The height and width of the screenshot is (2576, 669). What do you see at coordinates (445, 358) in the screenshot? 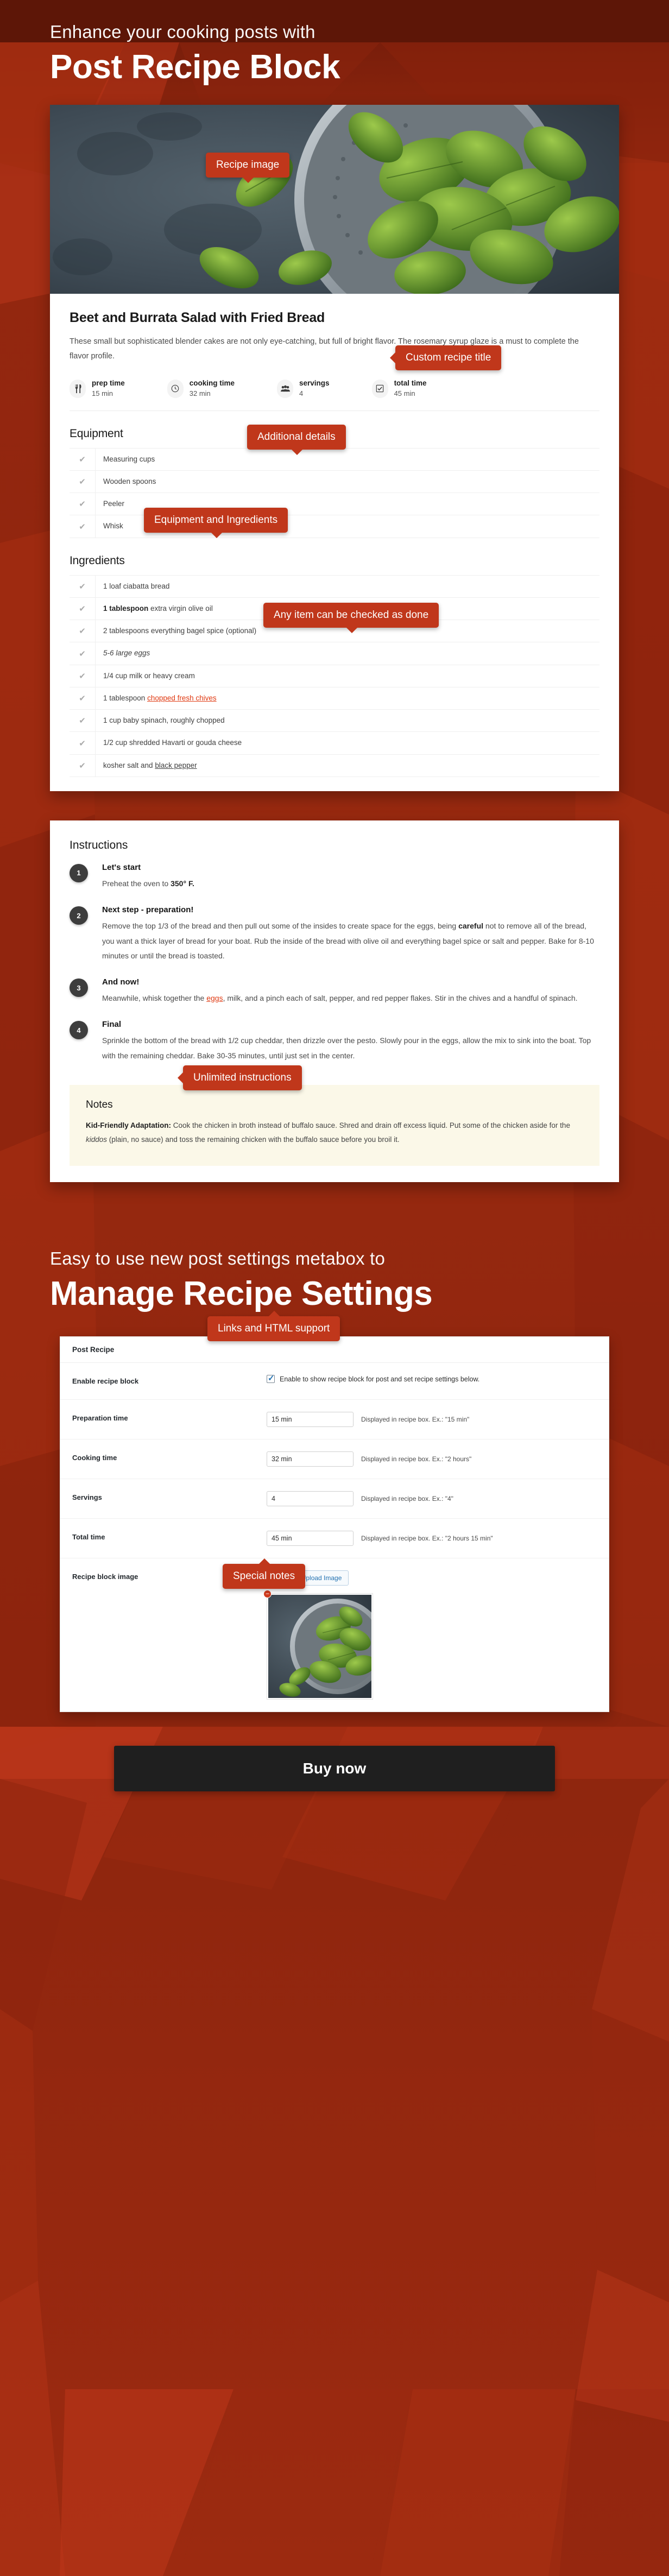
I see `callout-custom-recipe-title: Custom recipe title` at bounding box center [445, 358].